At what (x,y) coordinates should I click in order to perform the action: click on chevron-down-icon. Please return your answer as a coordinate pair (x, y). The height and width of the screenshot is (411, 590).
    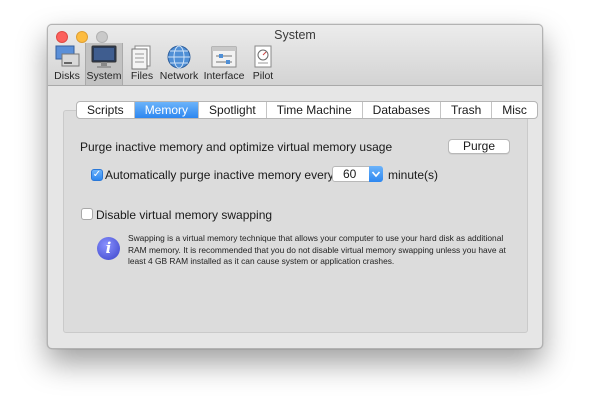
    Looking at the image, I should click on (376, 174).